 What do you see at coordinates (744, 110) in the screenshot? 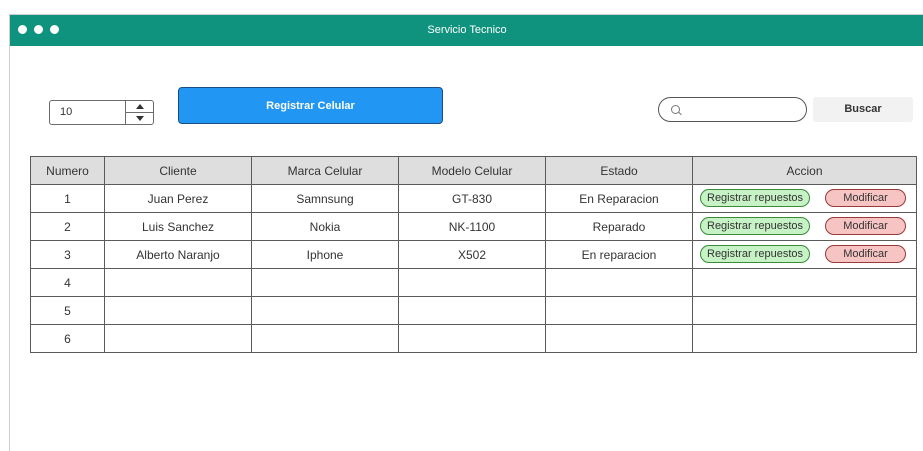
I see `search-input` at bounding box center [744, 110].